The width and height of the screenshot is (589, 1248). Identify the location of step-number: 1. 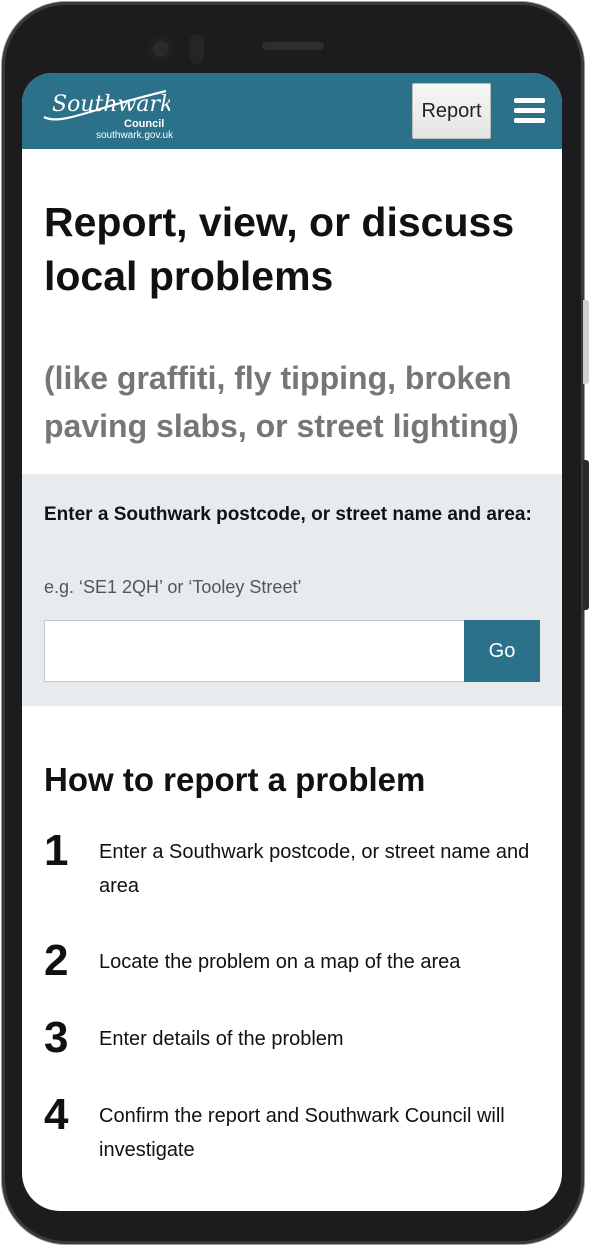
(56, 850).